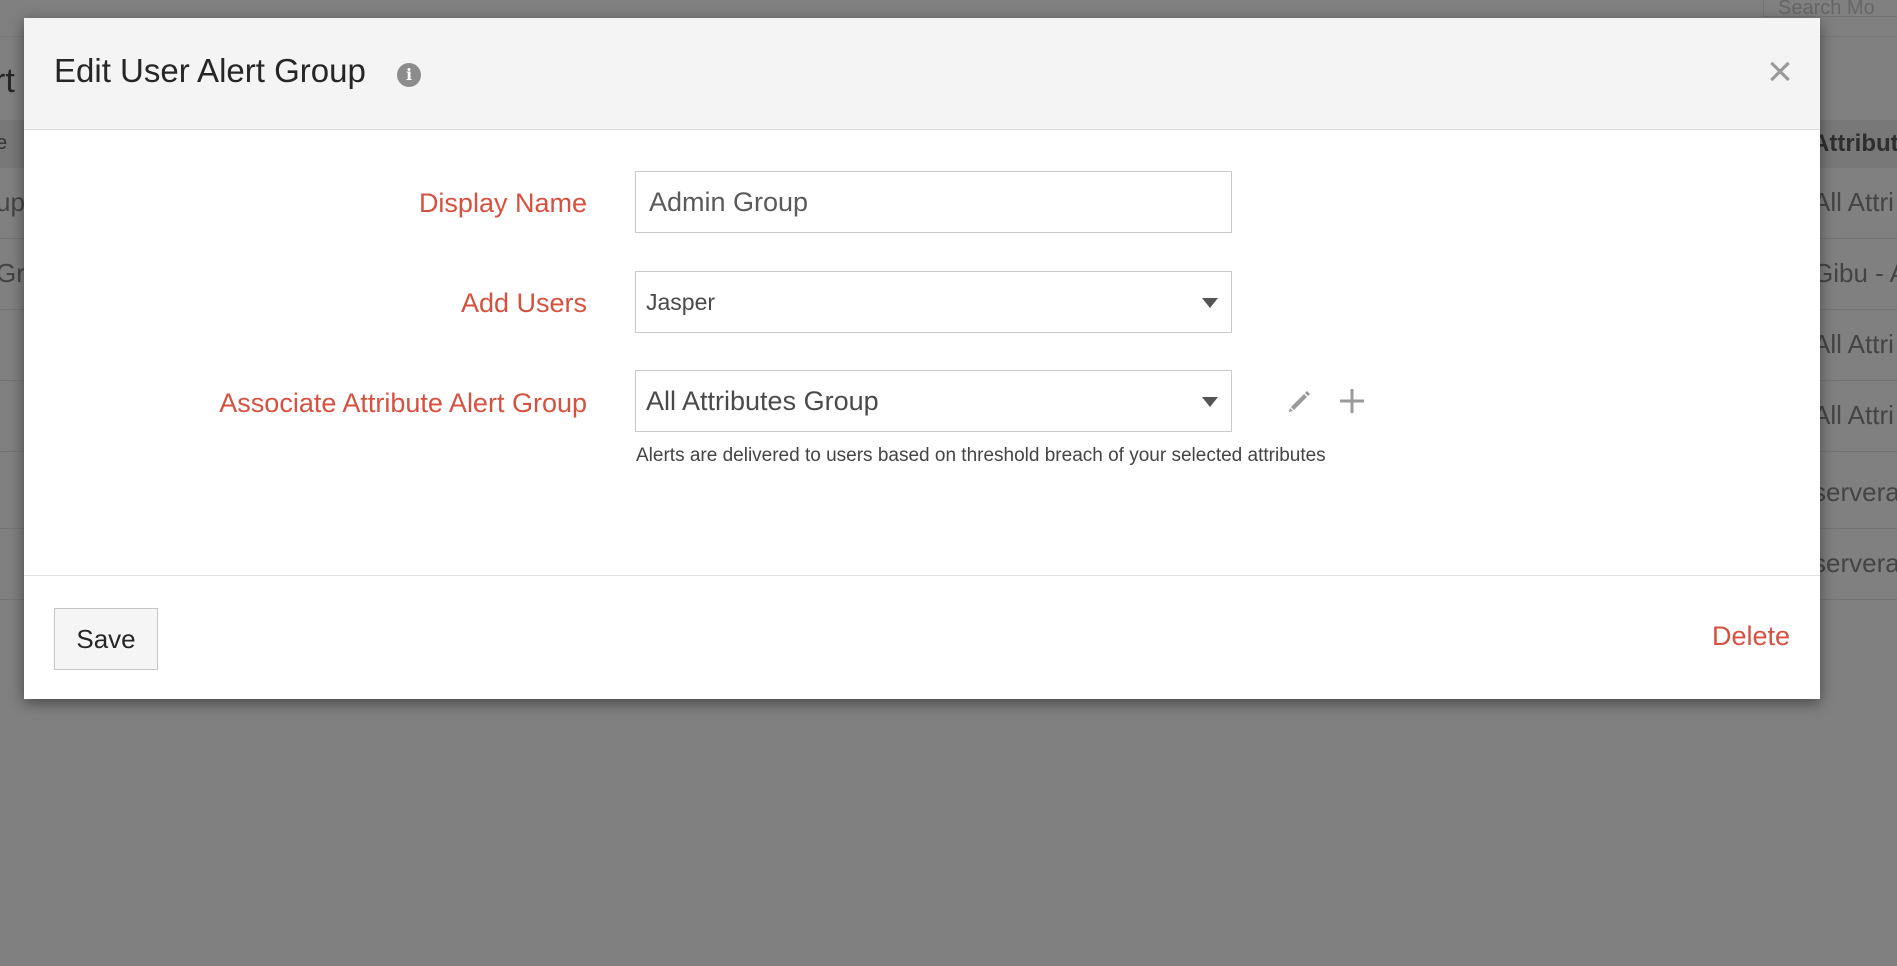 Image resolution: width=1897 pixels, height=966 pixels. Describe the element at coordinates (502, 203) in the screenshot. I see `display-name-label: Display Name` at that location.